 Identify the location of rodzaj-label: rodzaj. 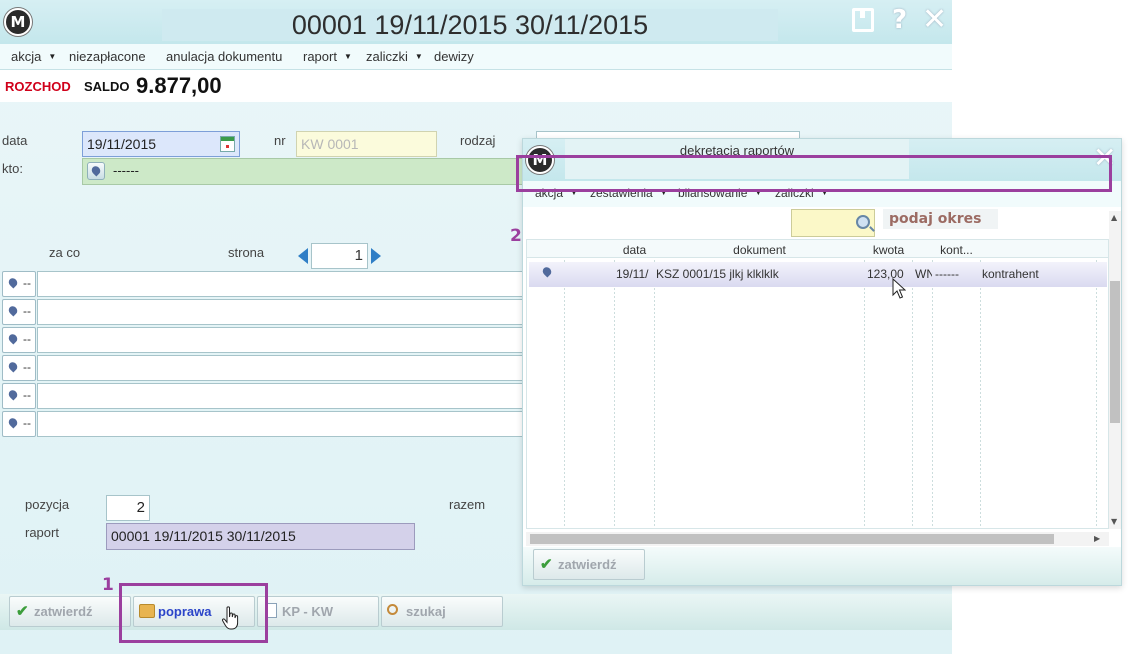
(478, 140).